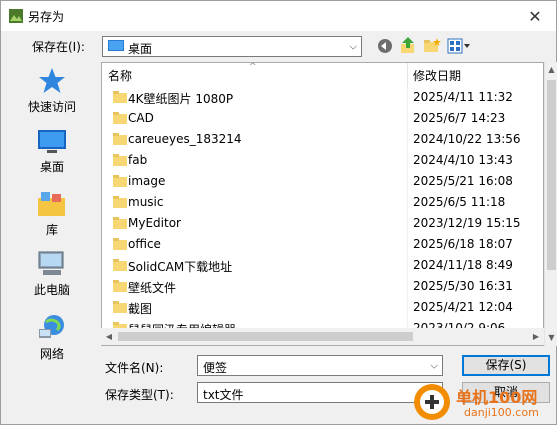 Image resolution: width=557 pixels, height=425 pixels. Describe the element at coordinates (16, 16) in the screenshot. I see `app-icon` at that location.